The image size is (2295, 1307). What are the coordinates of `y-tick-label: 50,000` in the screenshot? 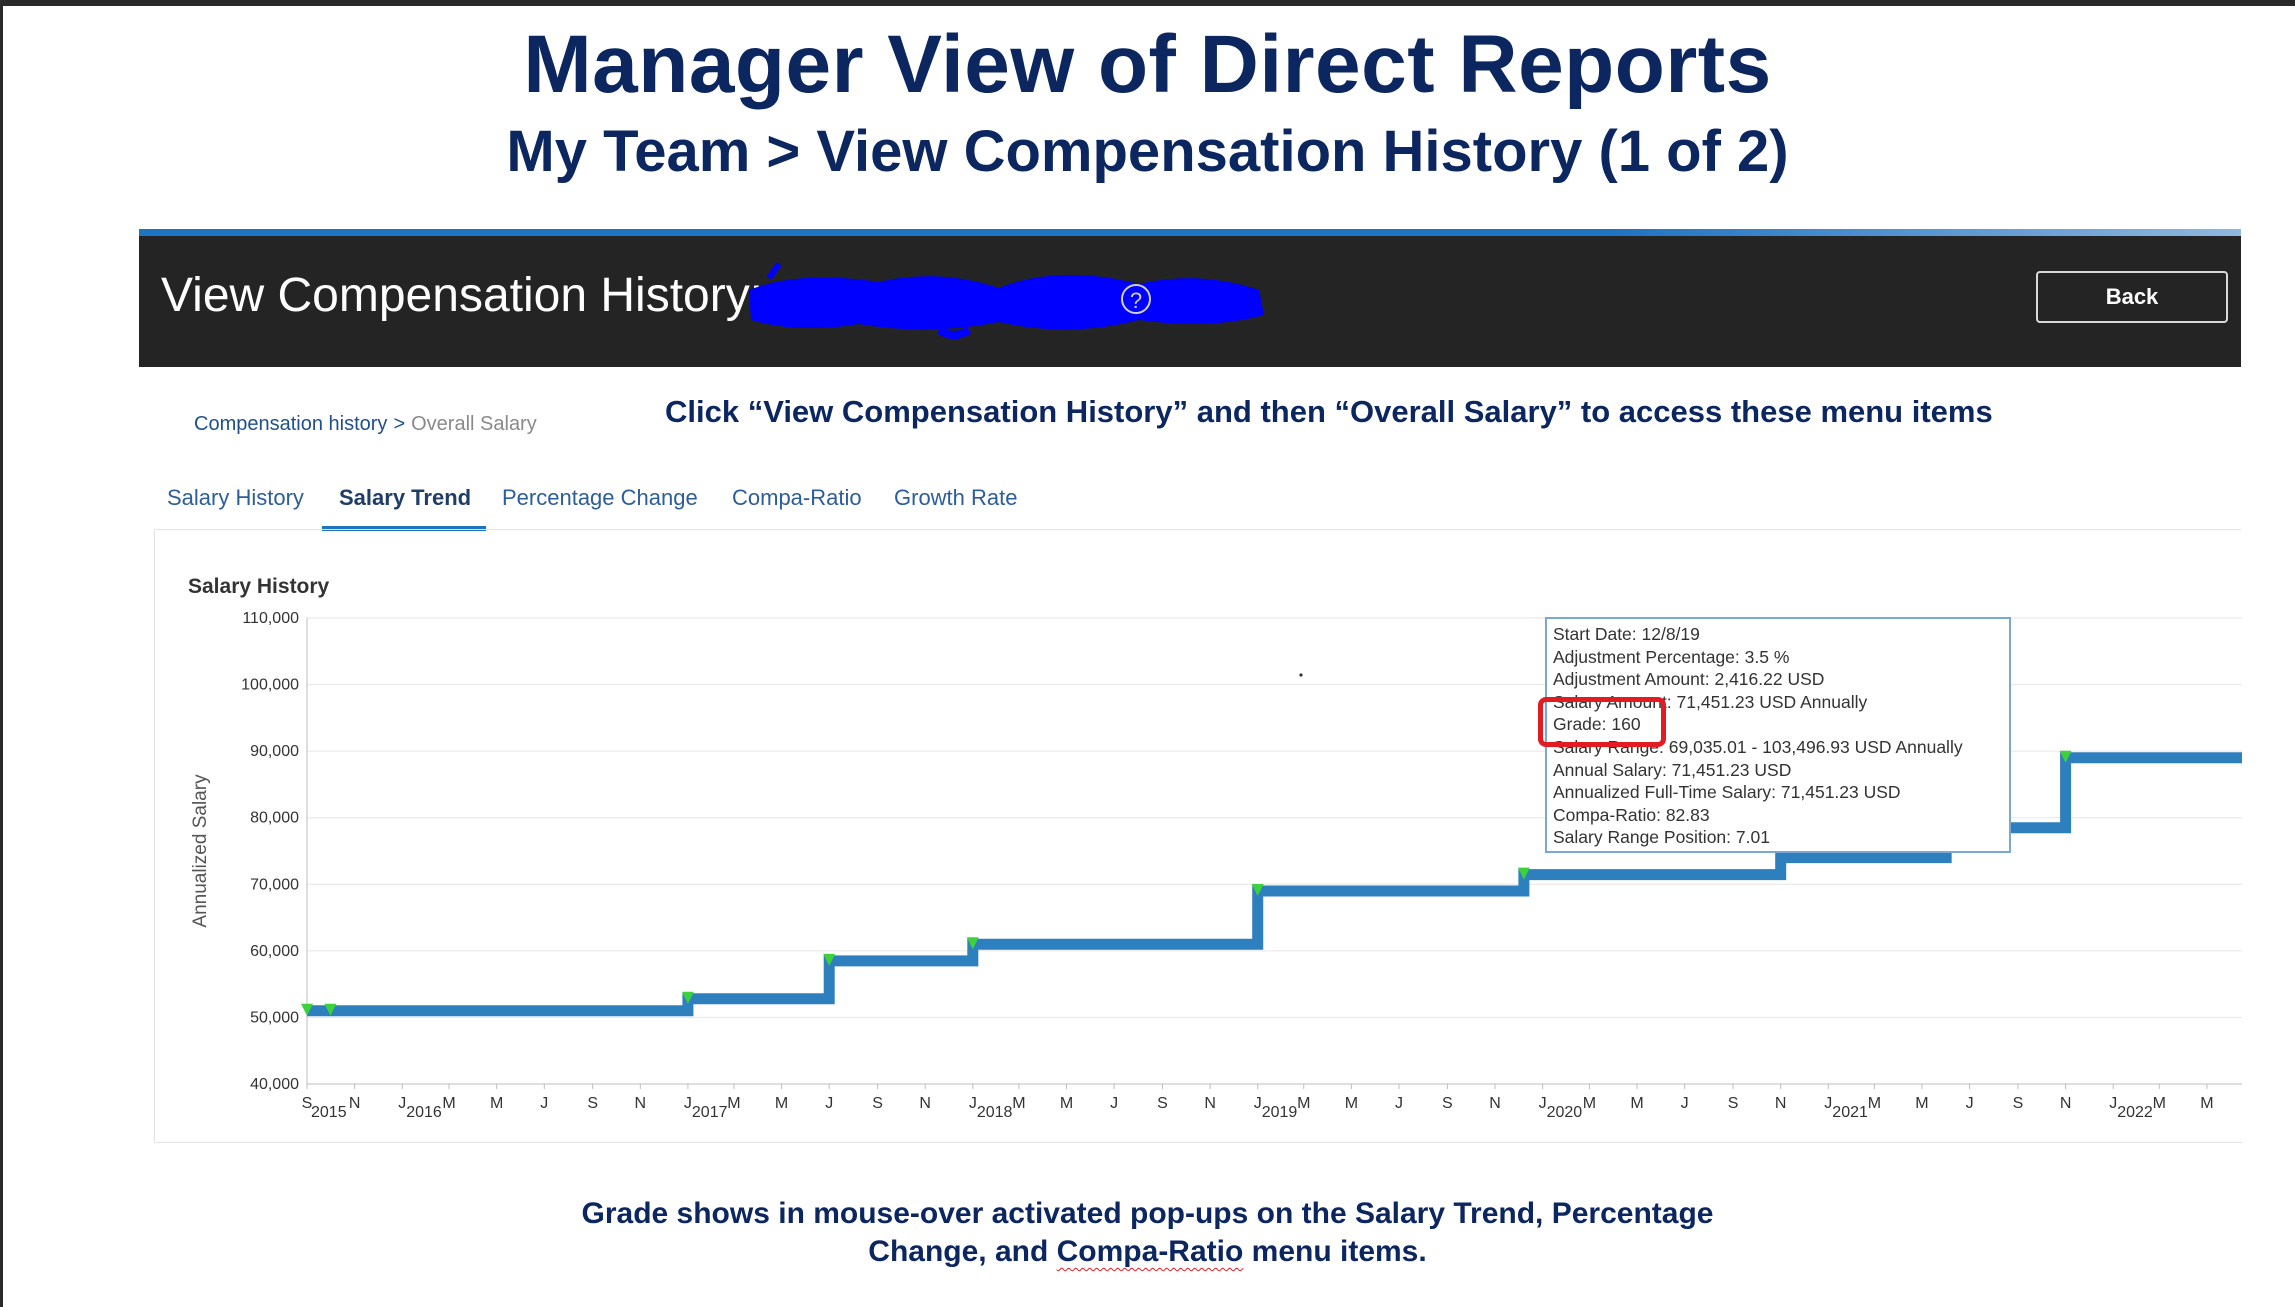 It's located at (274, 1017).